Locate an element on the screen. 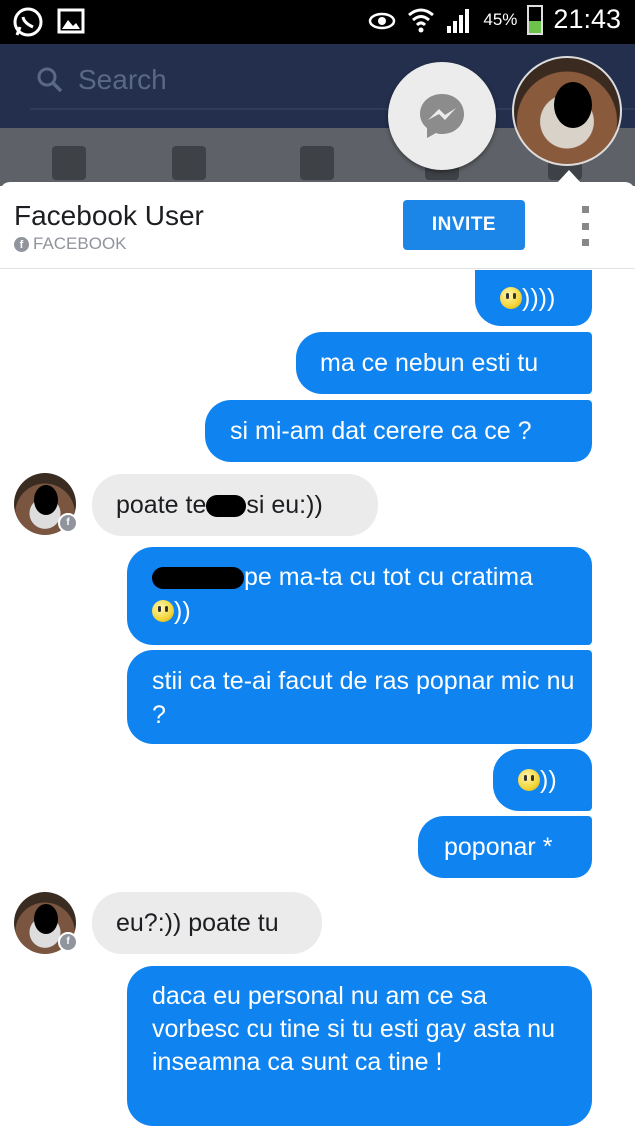 This screenshot has width=635, height=1129. message-bubble-outgoing: poponar * is located at coordinates (505, 847).